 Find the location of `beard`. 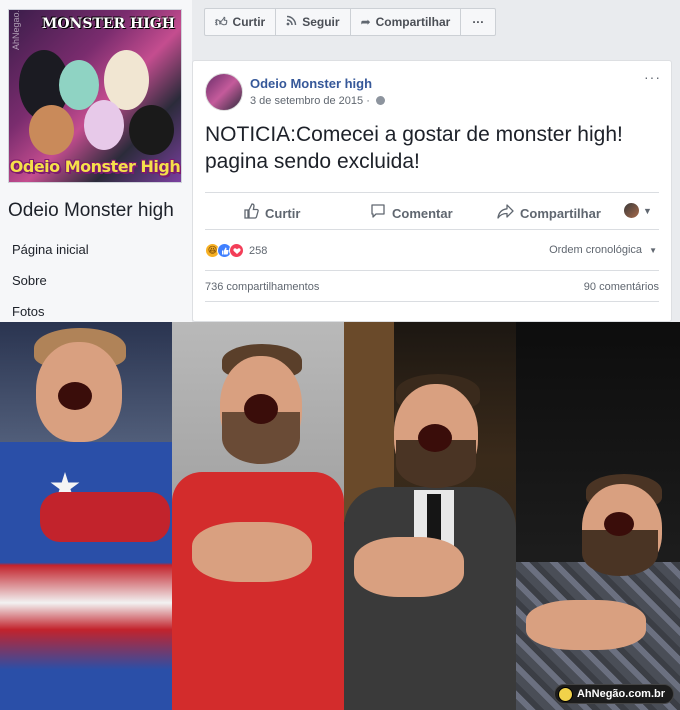

beard is located at coordinates (620, 553).